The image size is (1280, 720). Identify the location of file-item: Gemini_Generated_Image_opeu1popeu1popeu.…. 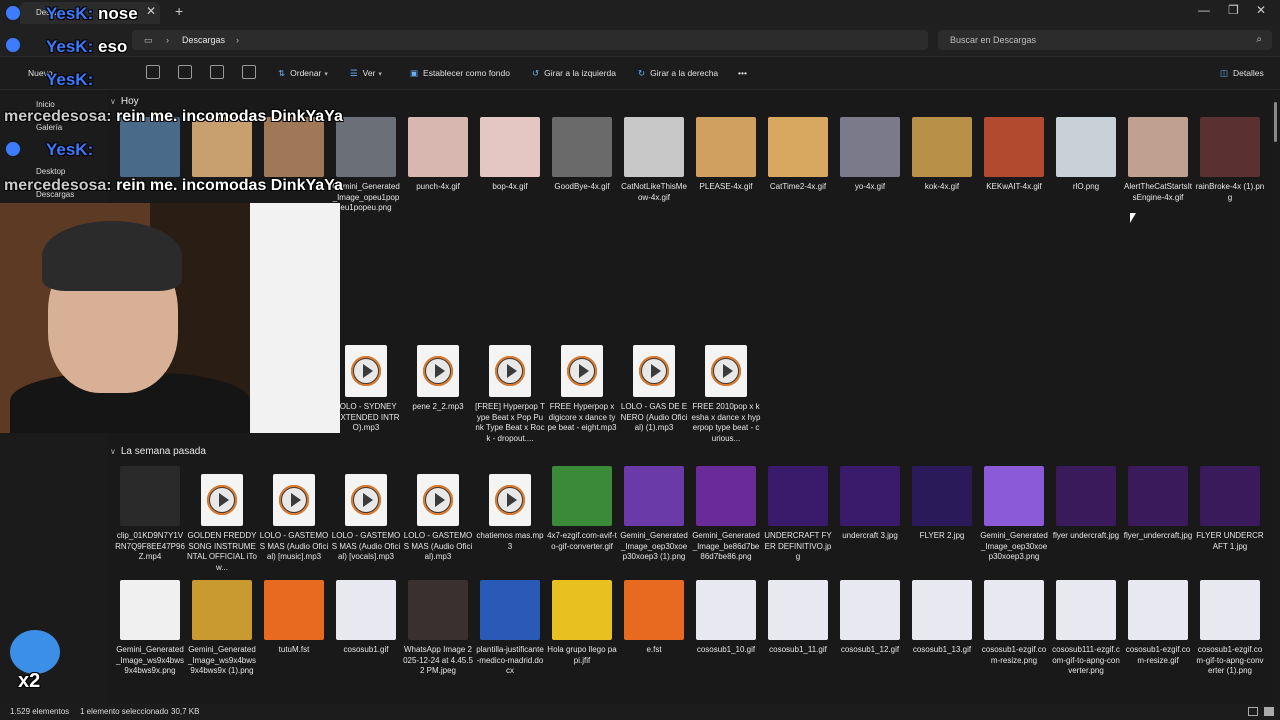
(366, 164).